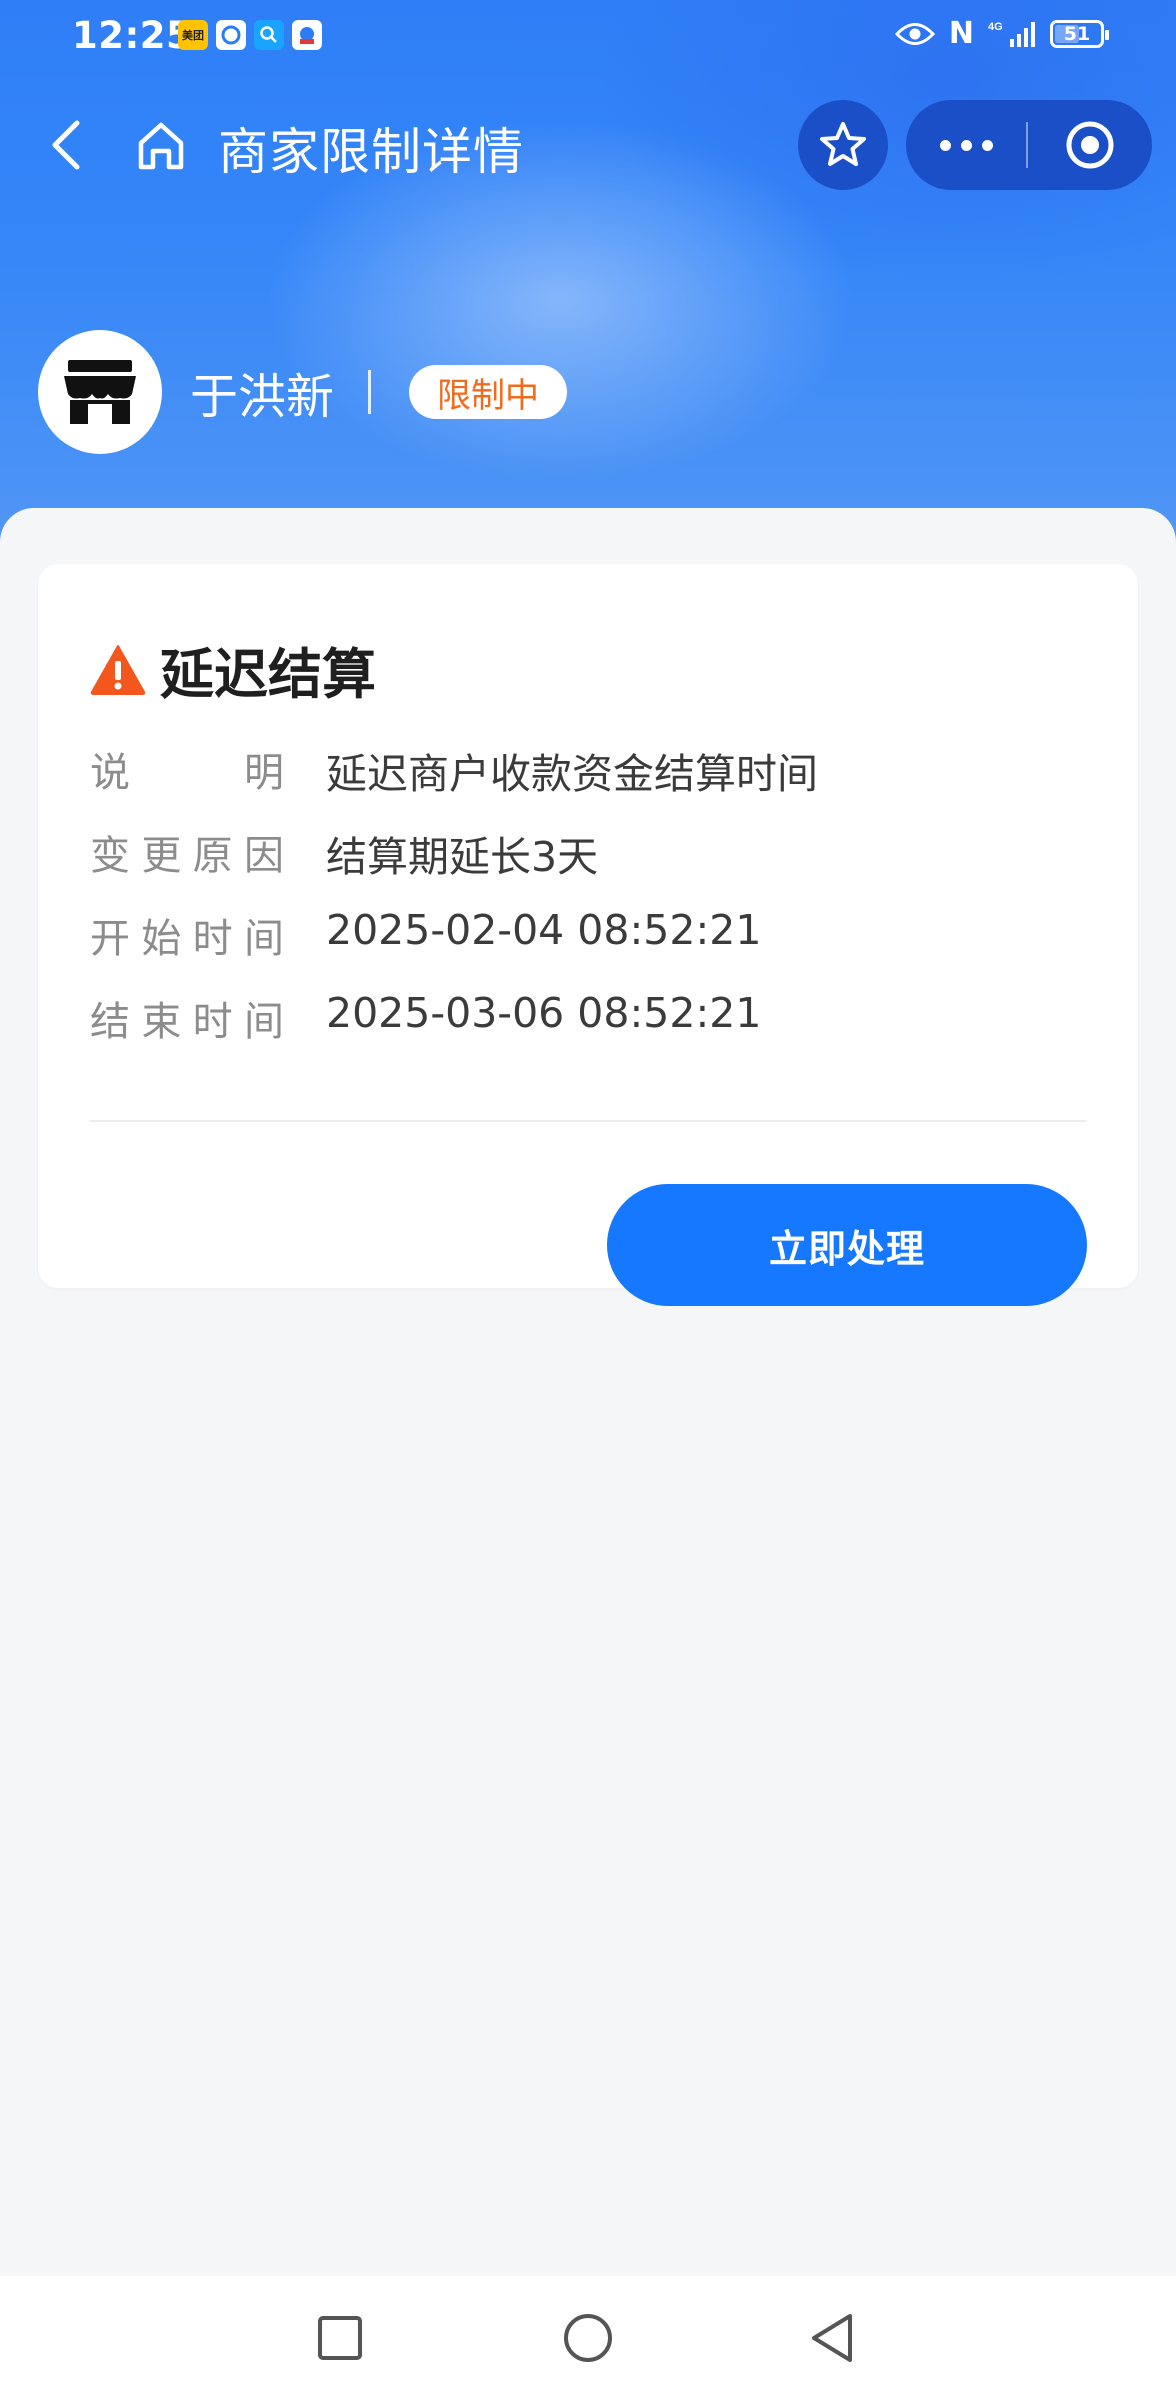  What do you see at coordinates (488, 392) in the screenshot?
I see `status-badge: 限制中` at bounding box center [488, 392].